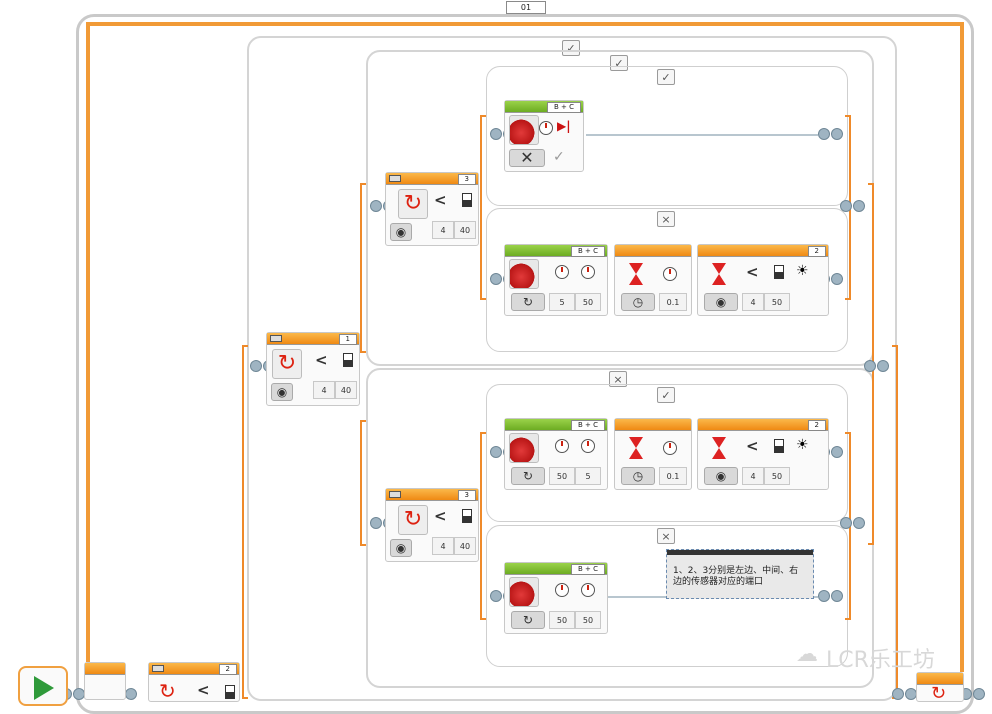  Describe the element at coordinates (556, 598) in the screenshot. I see `motor-b2-block: B + C ↻ 50 50` at that location.